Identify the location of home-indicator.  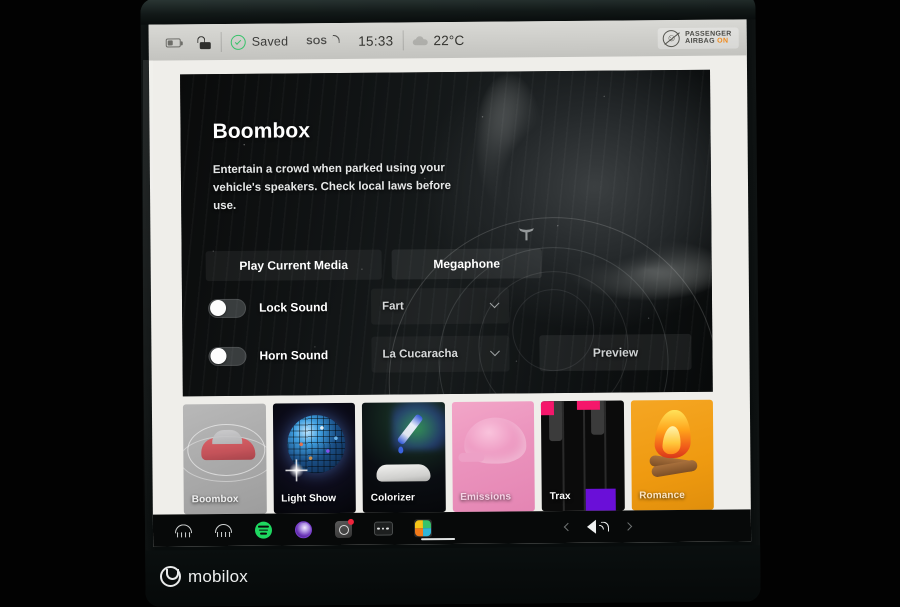
(438, 539).